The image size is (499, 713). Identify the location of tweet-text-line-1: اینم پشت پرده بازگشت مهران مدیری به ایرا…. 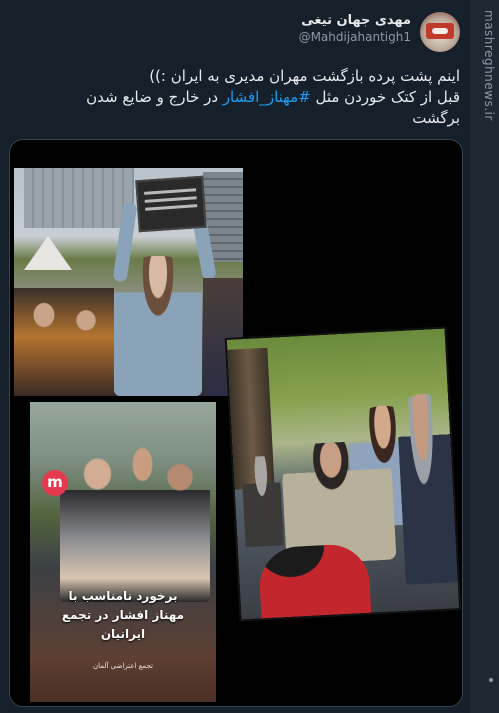
(304, 76).